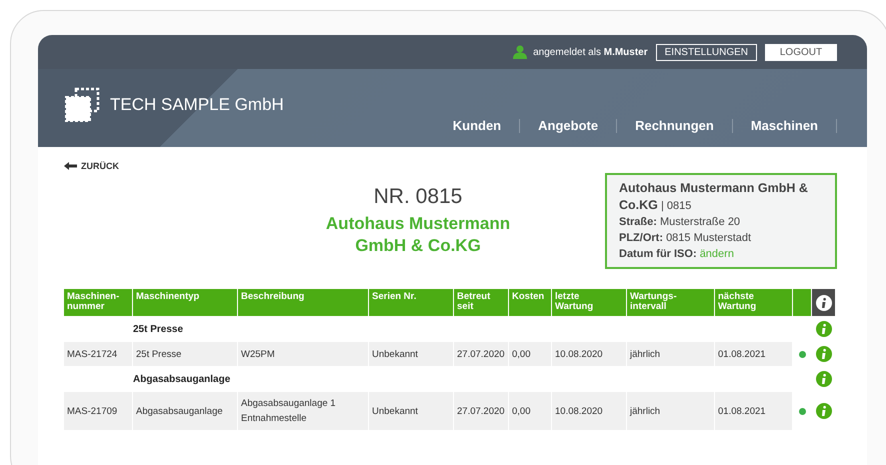 This screenshot has height=465, width=886. Describe the element at coordinates (418, 235) in the screenshot. I see `customer-name: Autohaus Mustermann GmbH & Co.KG` at that location.